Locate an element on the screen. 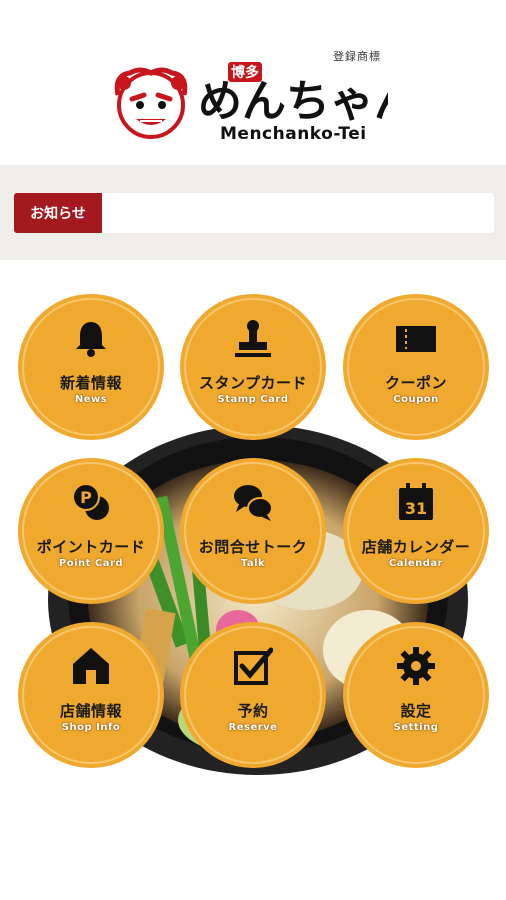  talk-button: お問合せトーク Talk is located at coordinates (253, 531).